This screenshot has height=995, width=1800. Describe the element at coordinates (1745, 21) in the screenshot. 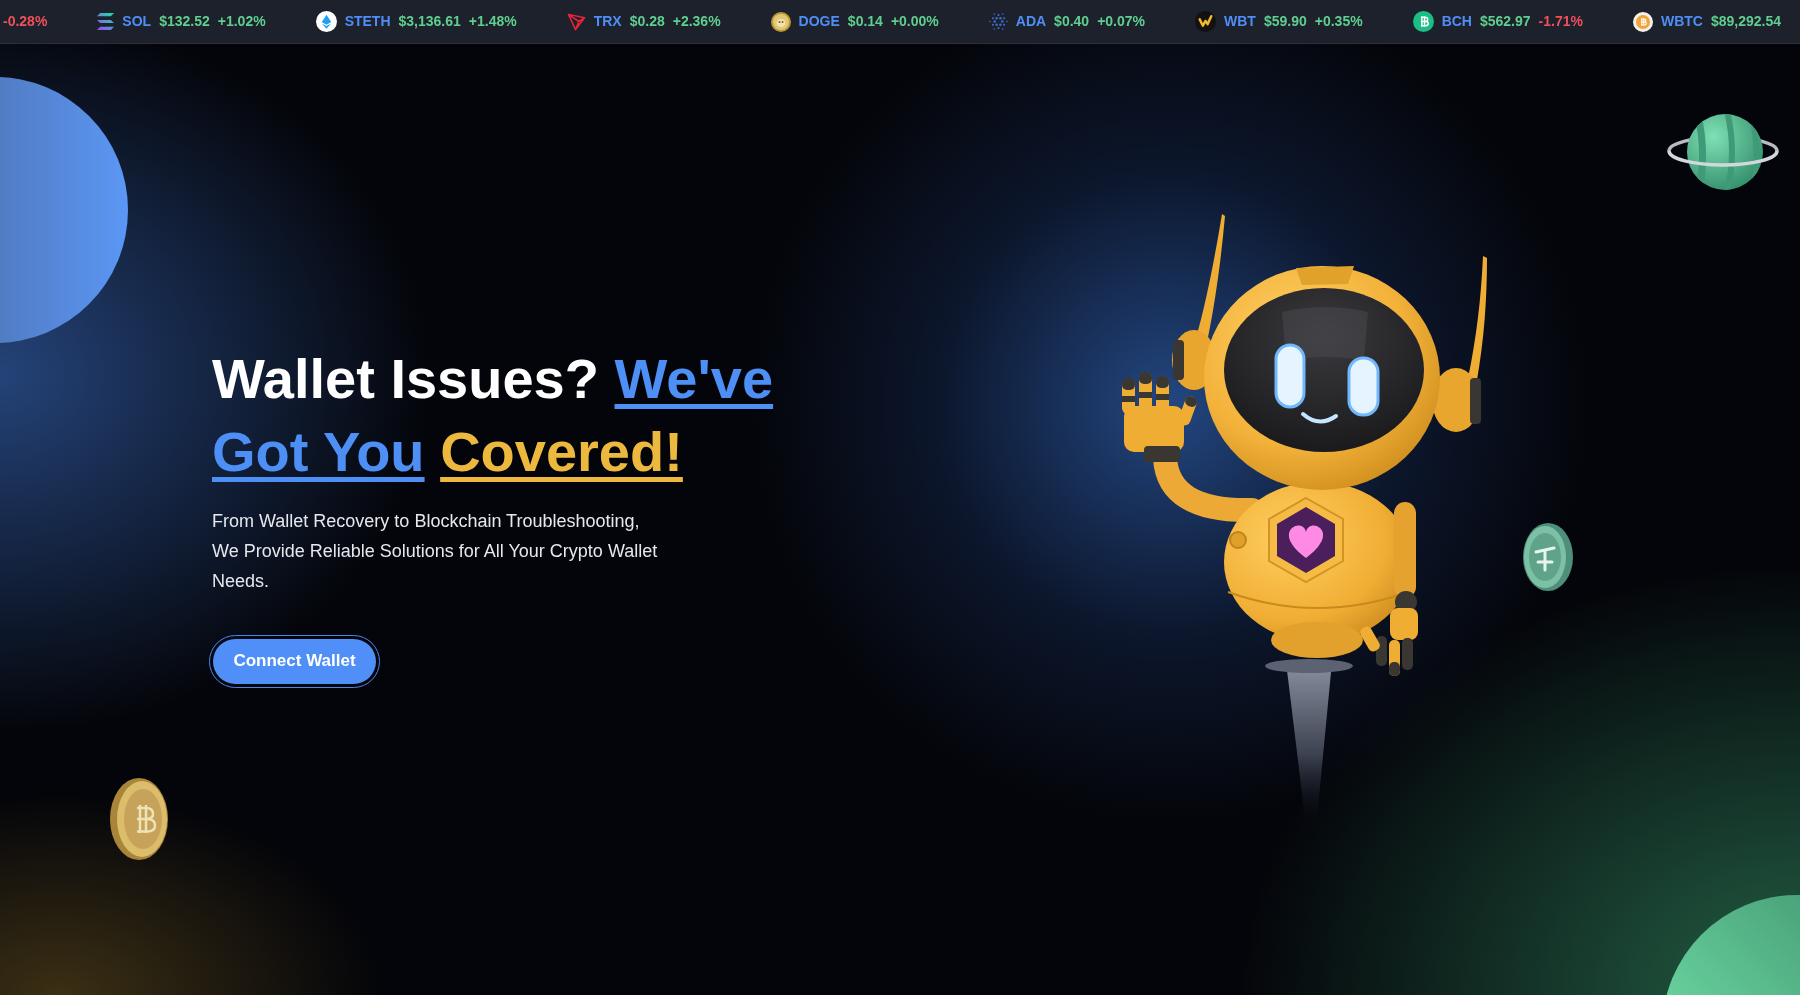

I see `ticker-price: $89,292.54` at that location.